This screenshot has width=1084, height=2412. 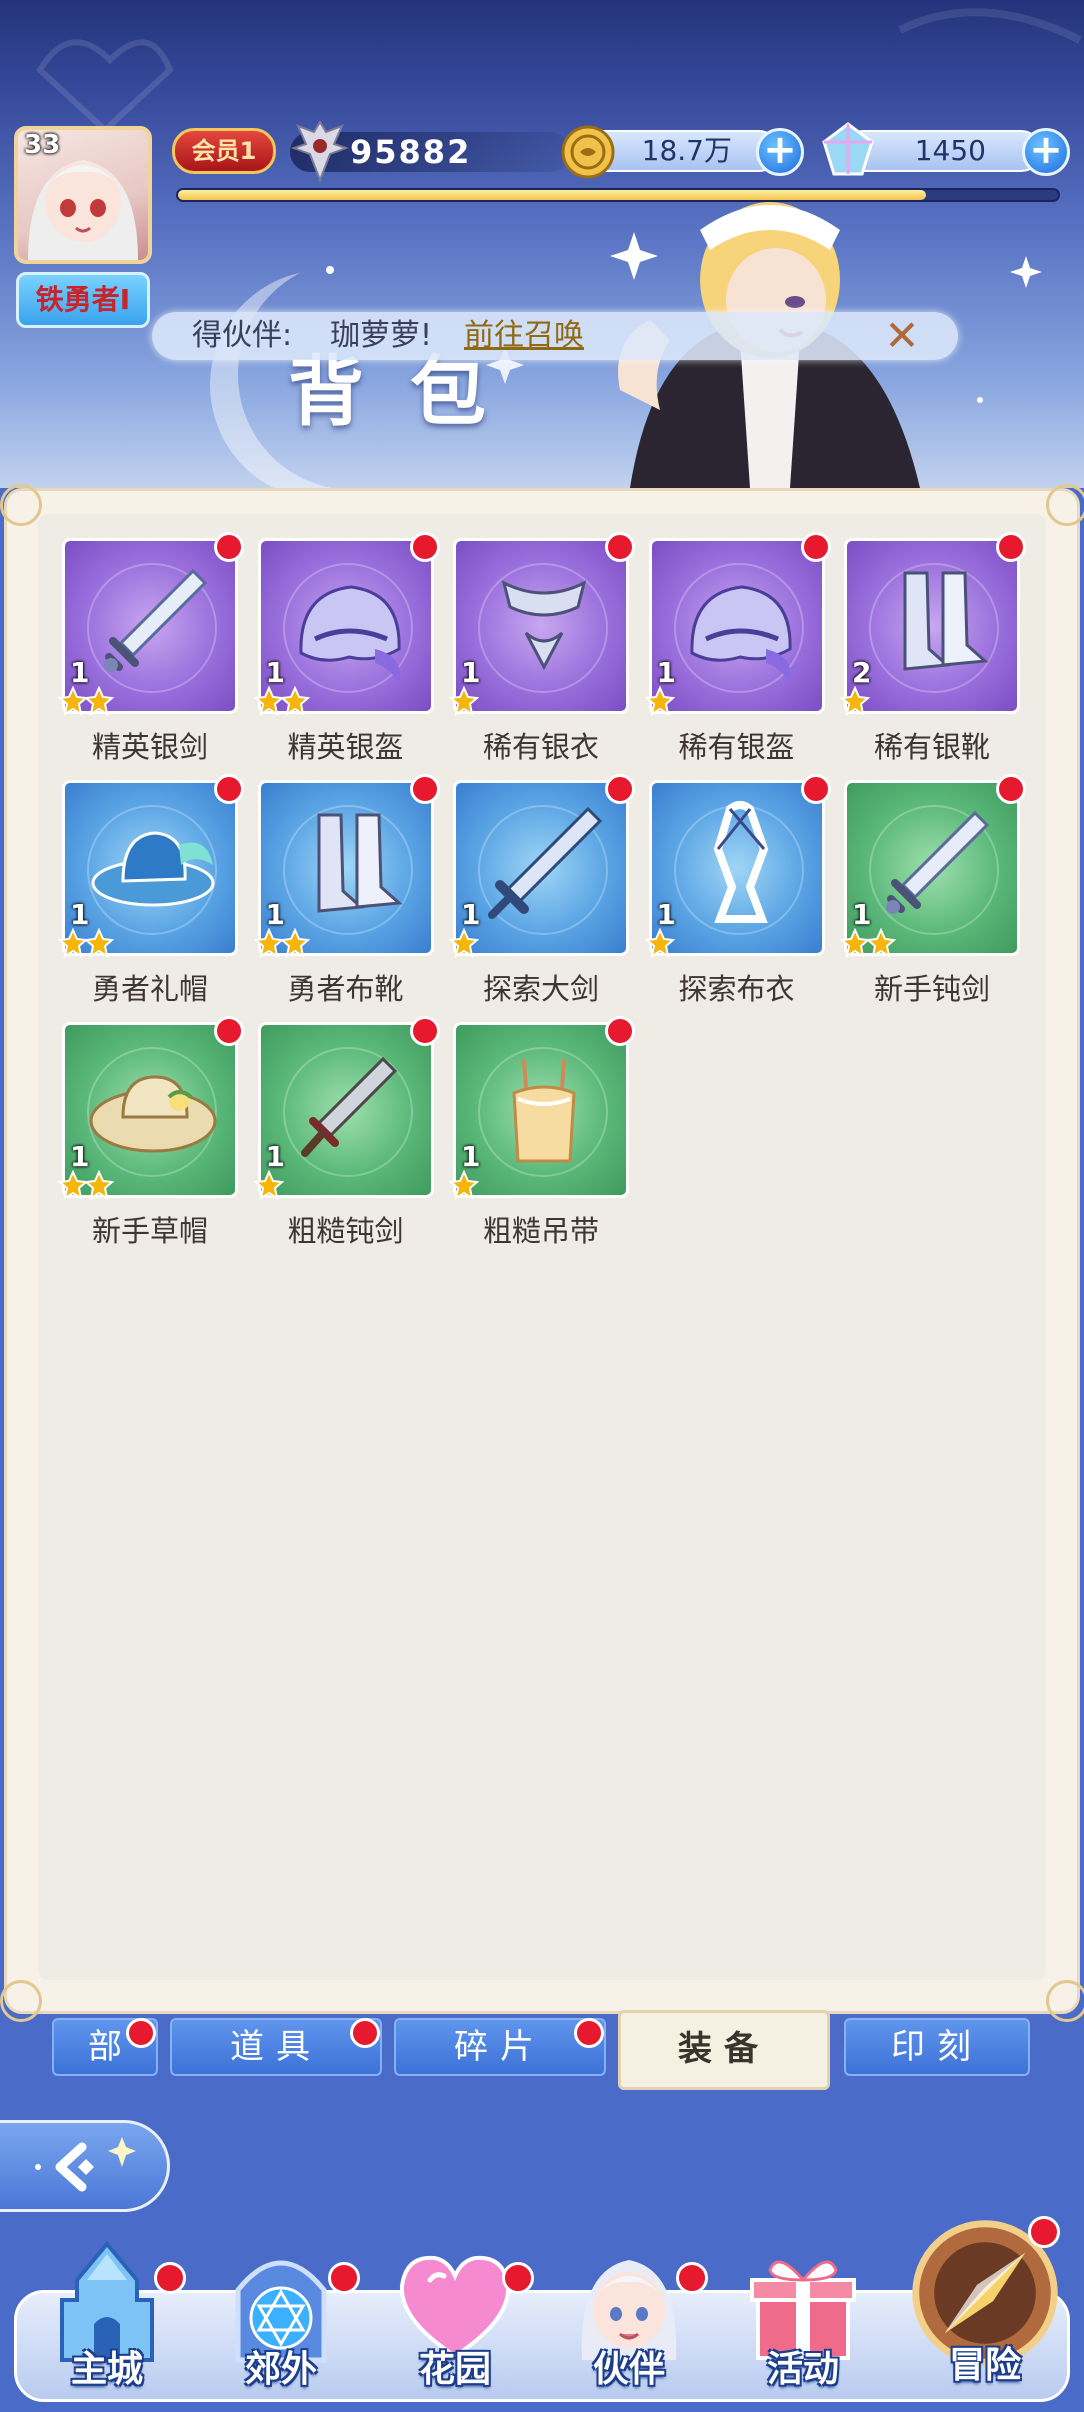 I want to click on item-name: 稀有银衣, so click(x=540, y=747).